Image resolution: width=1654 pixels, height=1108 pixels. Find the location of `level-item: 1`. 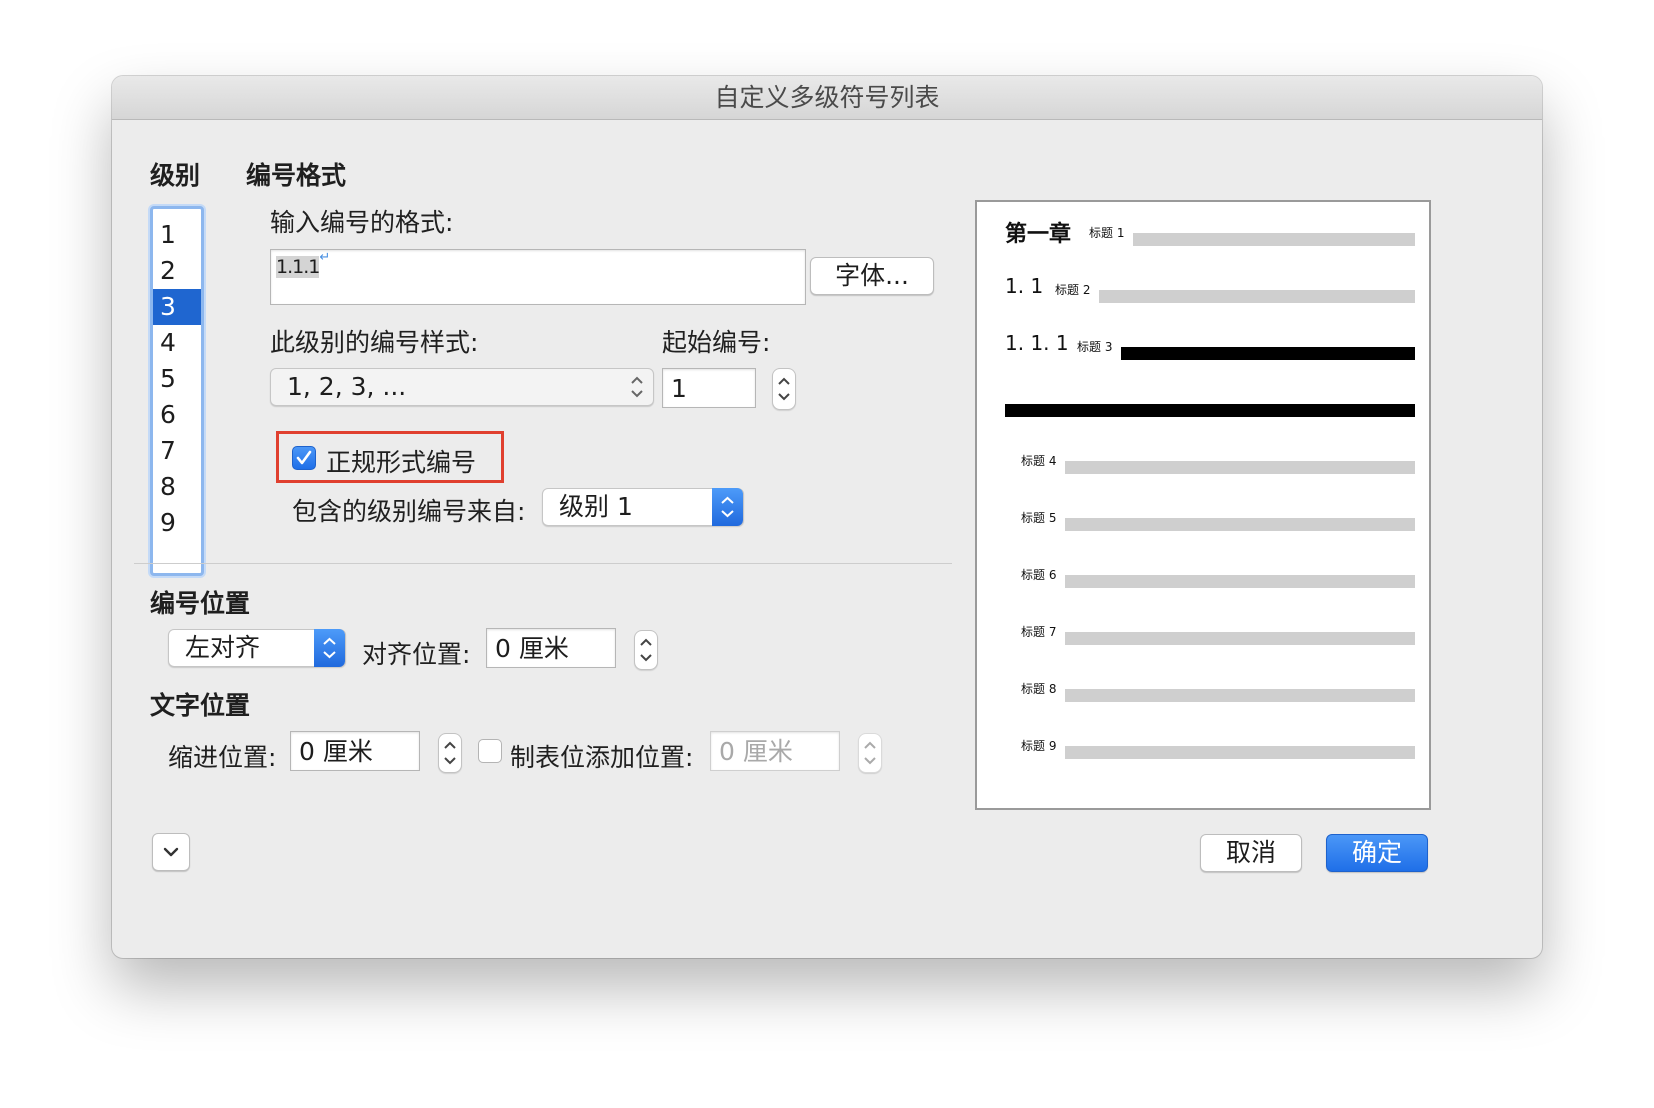

level-item: 1 is located at coordinates (177, 235).